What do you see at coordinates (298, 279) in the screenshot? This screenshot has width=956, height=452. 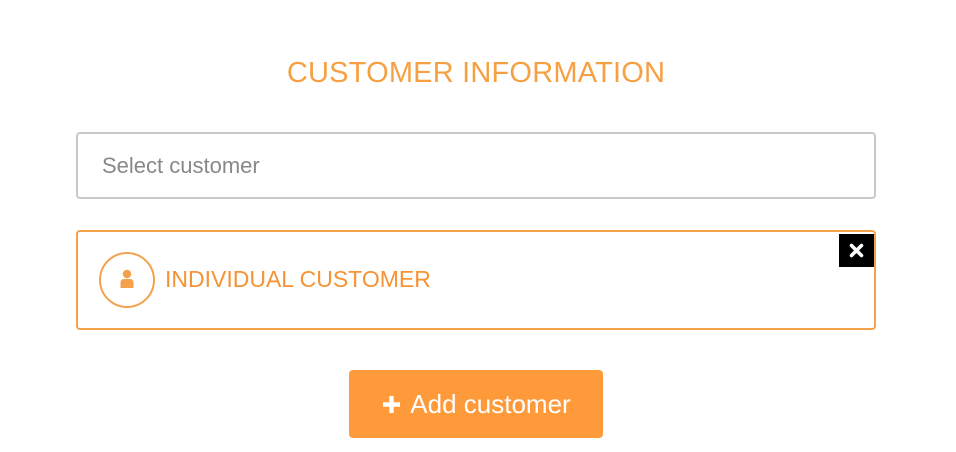 I see `customer-type-label: INDIVIDUAL CUSTOMER` at bounding box center [298, 279].